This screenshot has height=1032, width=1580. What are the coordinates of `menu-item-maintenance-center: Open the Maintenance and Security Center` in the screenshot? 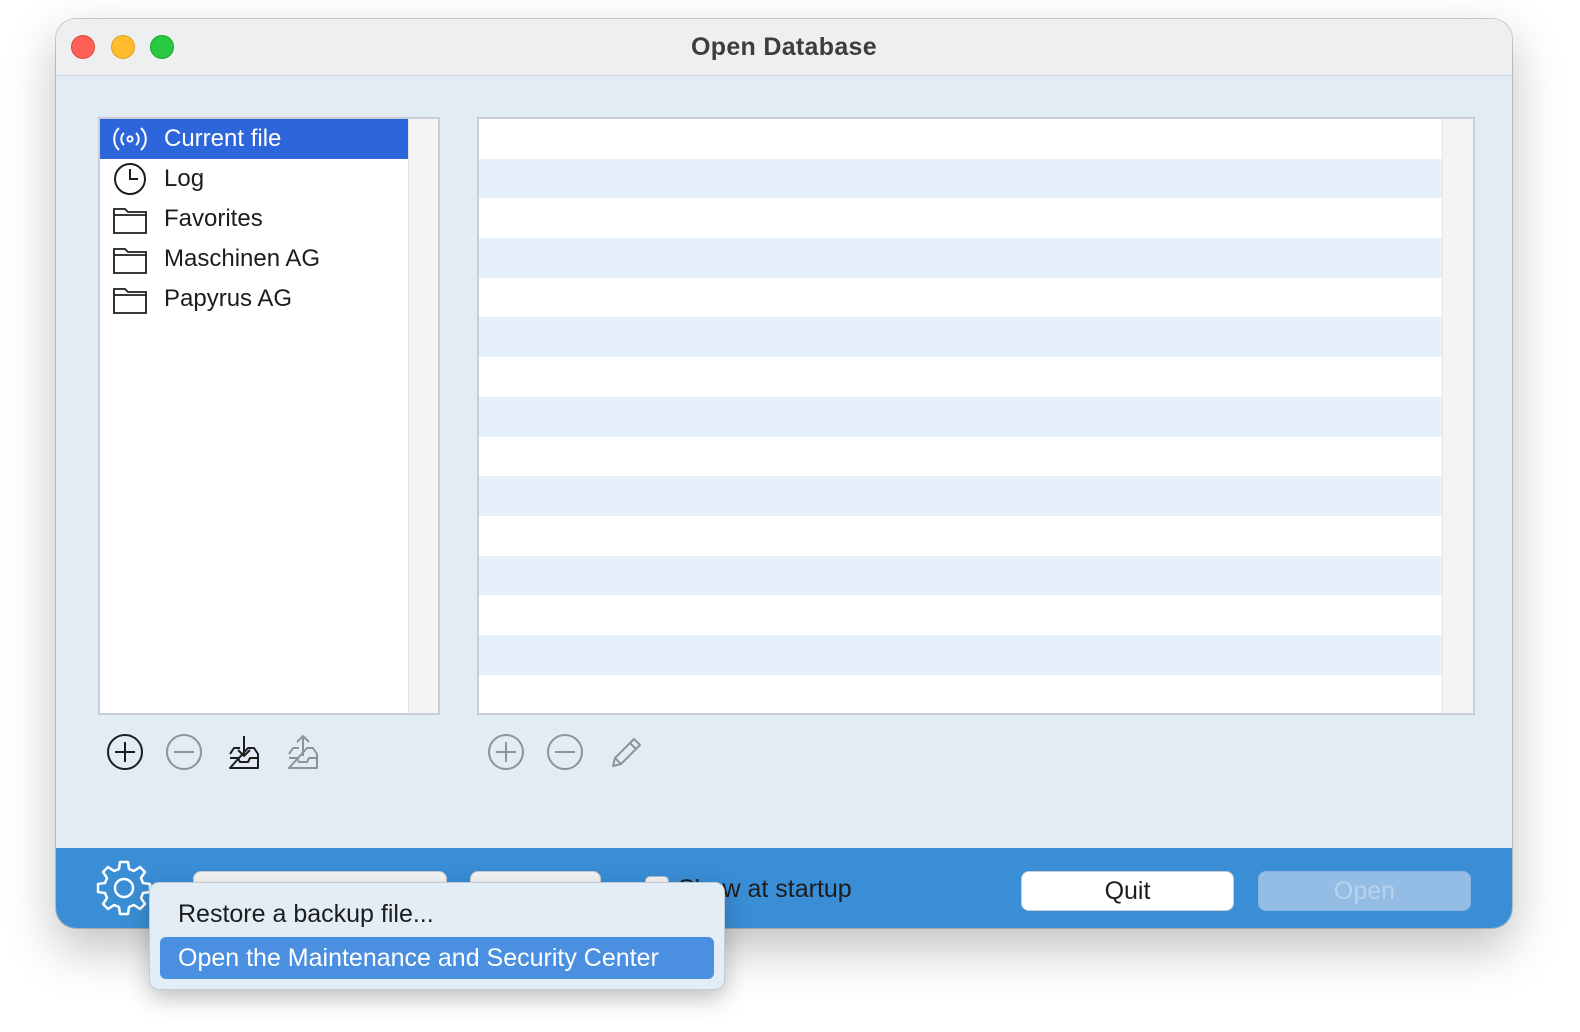 It's located at (437, 958).